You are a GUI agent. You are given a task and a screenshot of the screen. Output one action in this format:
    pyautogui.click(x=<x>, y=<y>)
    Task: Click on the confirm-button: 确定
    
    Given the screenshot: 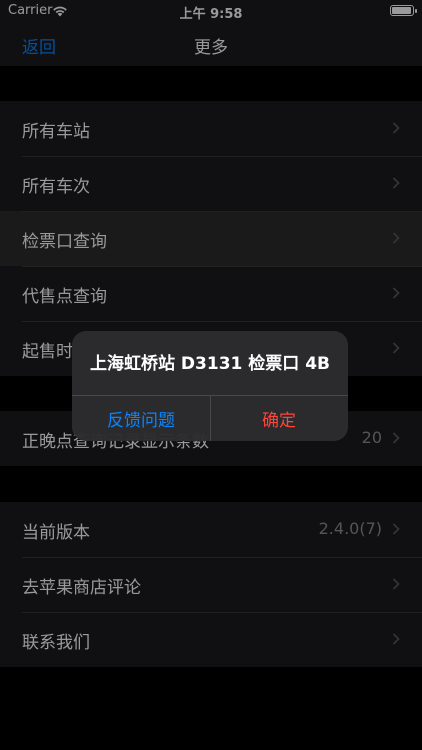 What is the action you would take?
    pyautogui.click(x=279, y=418)
    